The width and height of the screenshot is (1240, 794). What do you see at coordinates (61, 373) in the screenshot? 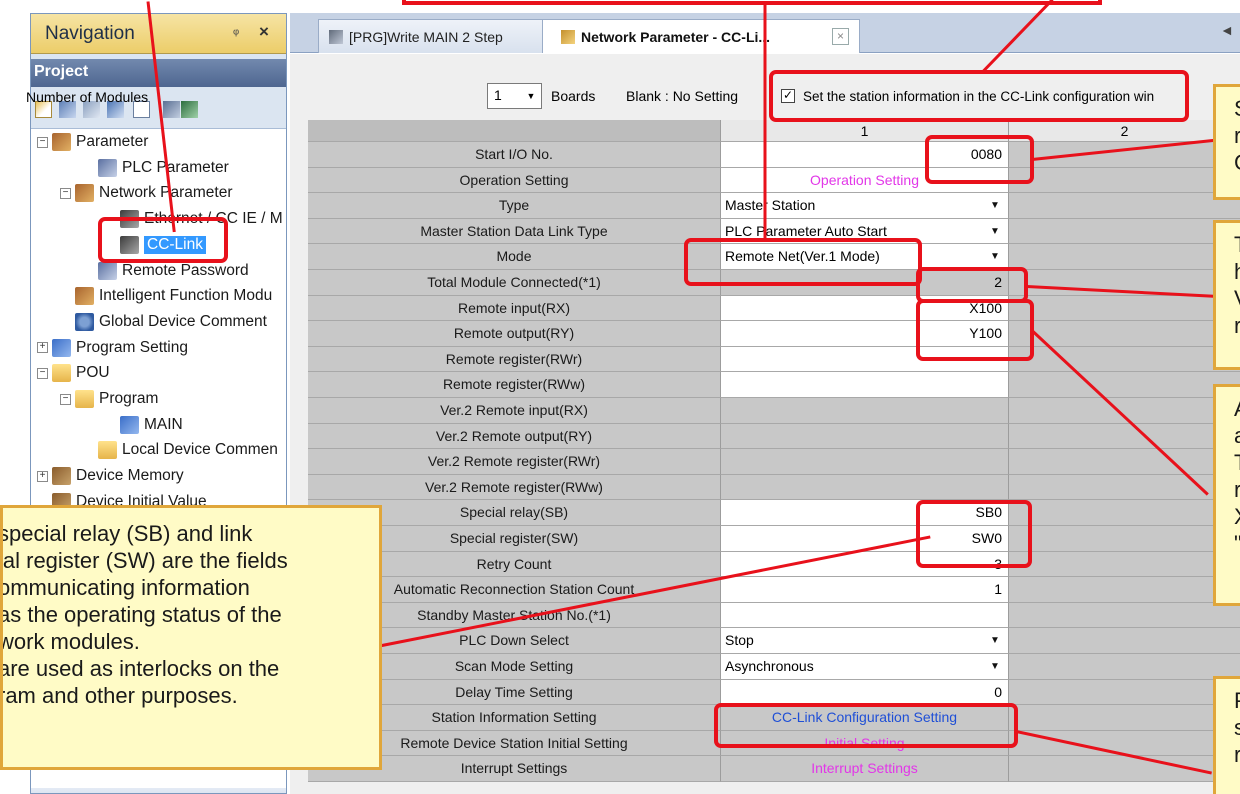
I see `folder-icon` at bounding box center [61, 373].